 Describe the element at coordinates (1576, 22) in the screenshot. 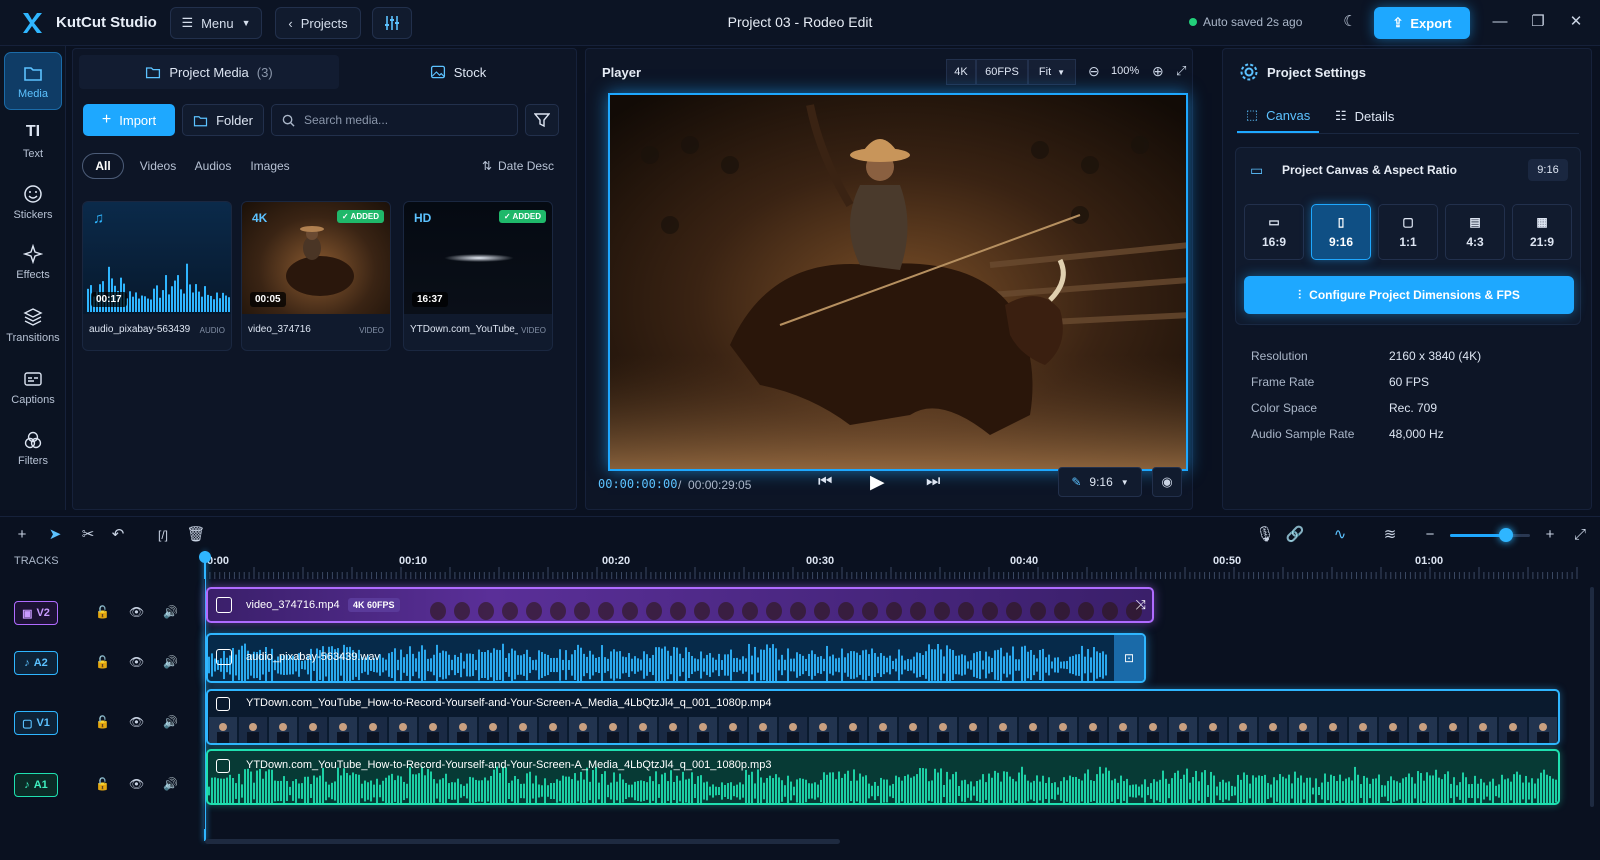

I see `close-icon: ✕` at that location.